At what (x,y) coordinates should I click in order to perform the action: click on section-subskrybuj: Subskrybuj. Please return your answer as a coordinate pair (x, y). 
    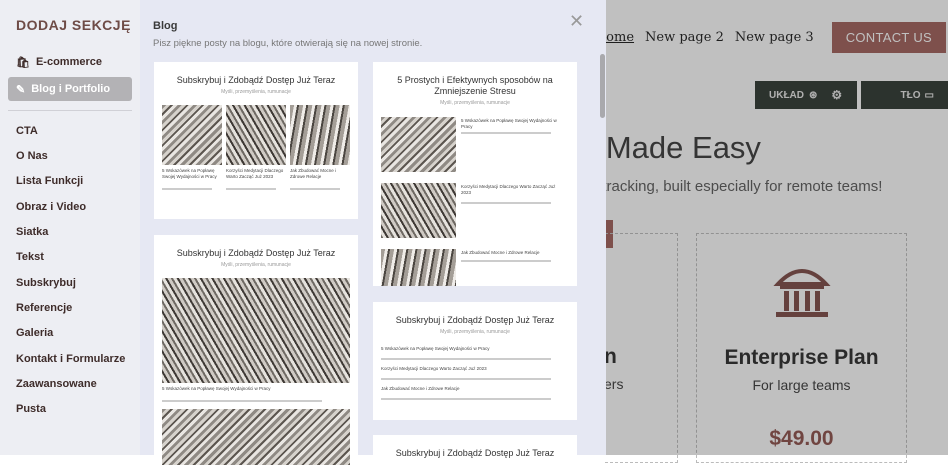
    Looking at the image, I should click on (46, 283).